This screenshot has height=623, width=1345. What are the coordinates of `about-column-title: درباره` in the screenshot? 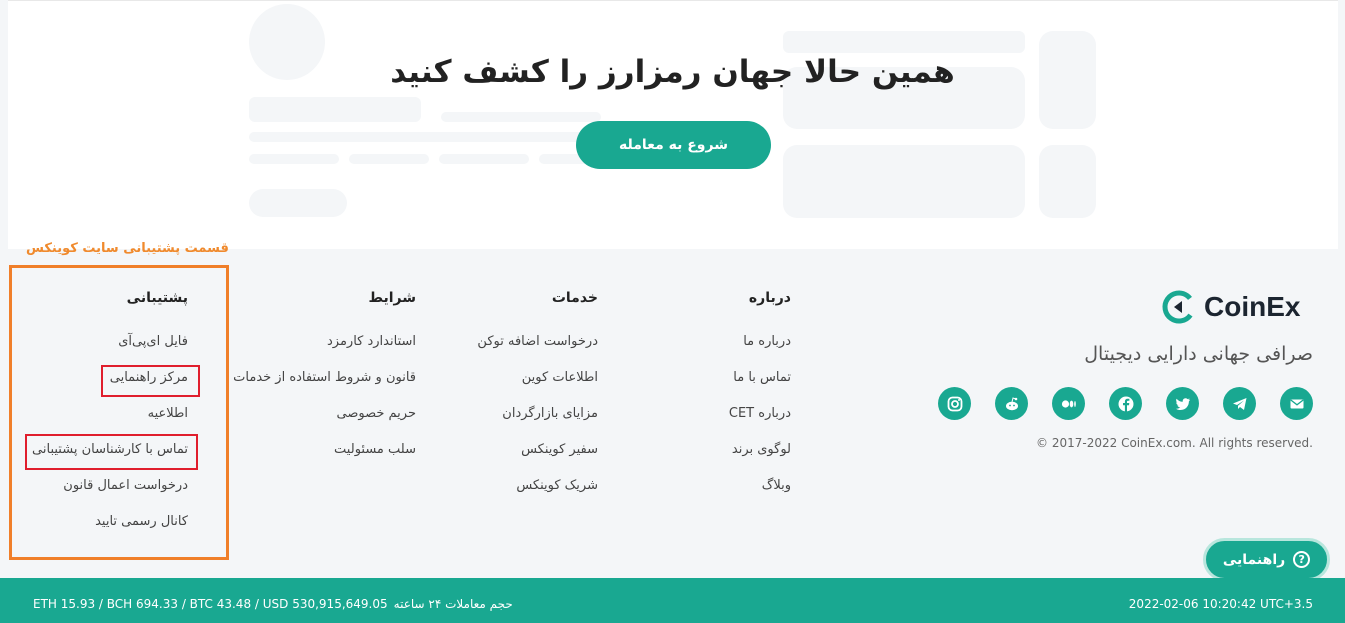 It's located at (769, 298).